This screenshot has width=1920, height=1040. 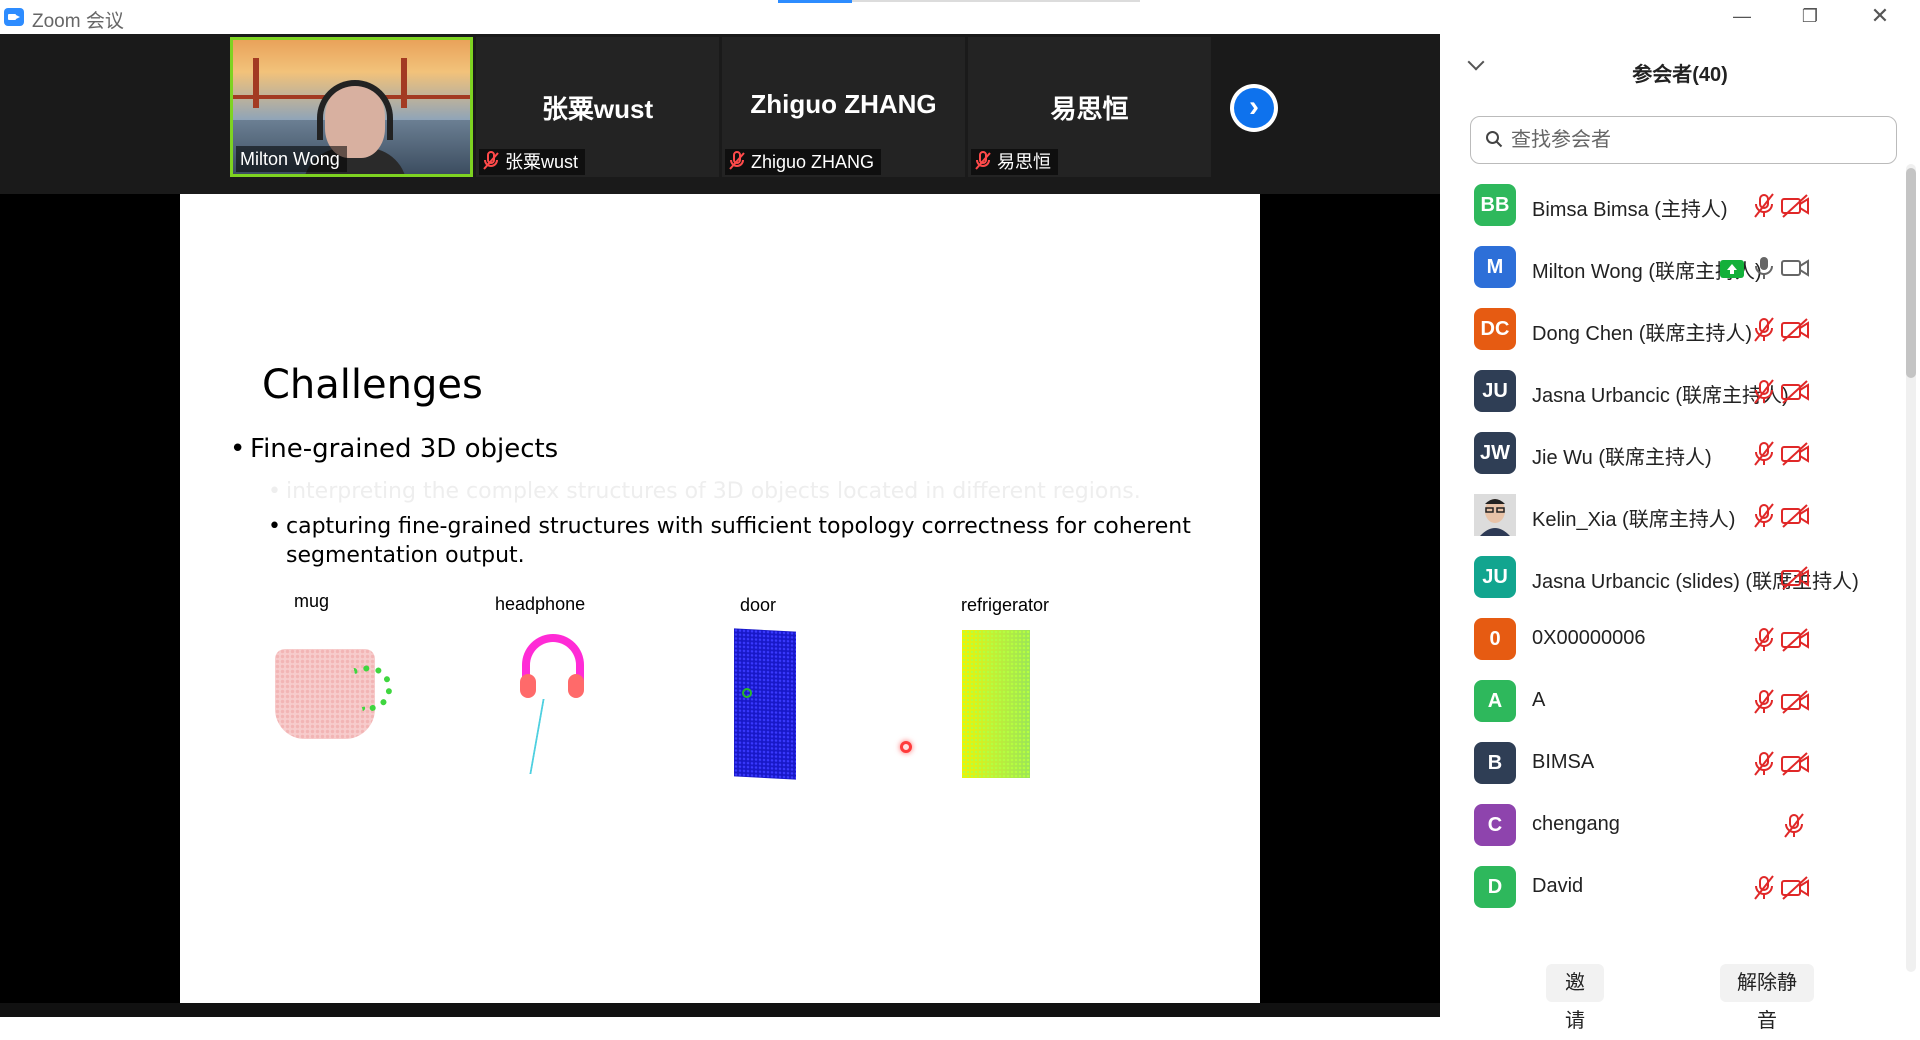 What do you see at coordinates (1669, 579) in the screenshot?
I see `participant-row: JU Jasna Urbancic (slides) (联席主持人)` at bounding box center [1669, 579].